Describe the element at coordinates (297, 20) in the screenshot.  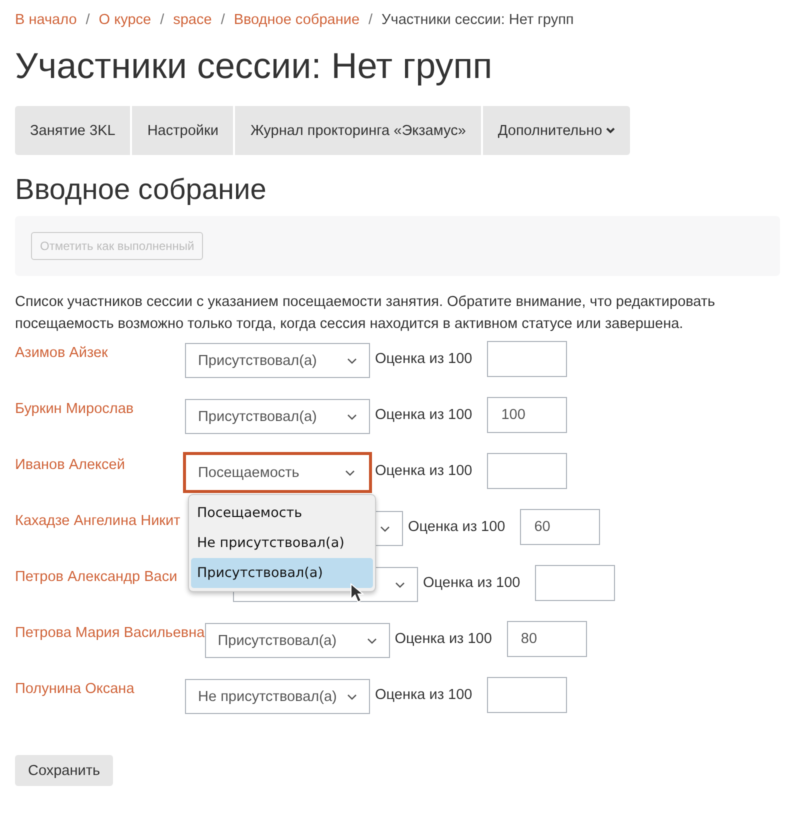
I see `breadcrumb-link: Вводное собрание` at that location.